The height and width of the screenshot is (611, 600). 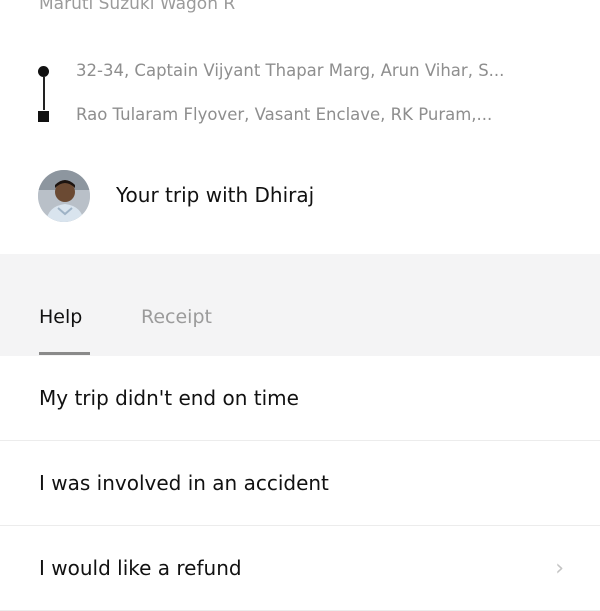 What do you see at coordinates (43, 116) in the screenshot?
I see `dropoff-square-icon` at bounding box center [43, 116].